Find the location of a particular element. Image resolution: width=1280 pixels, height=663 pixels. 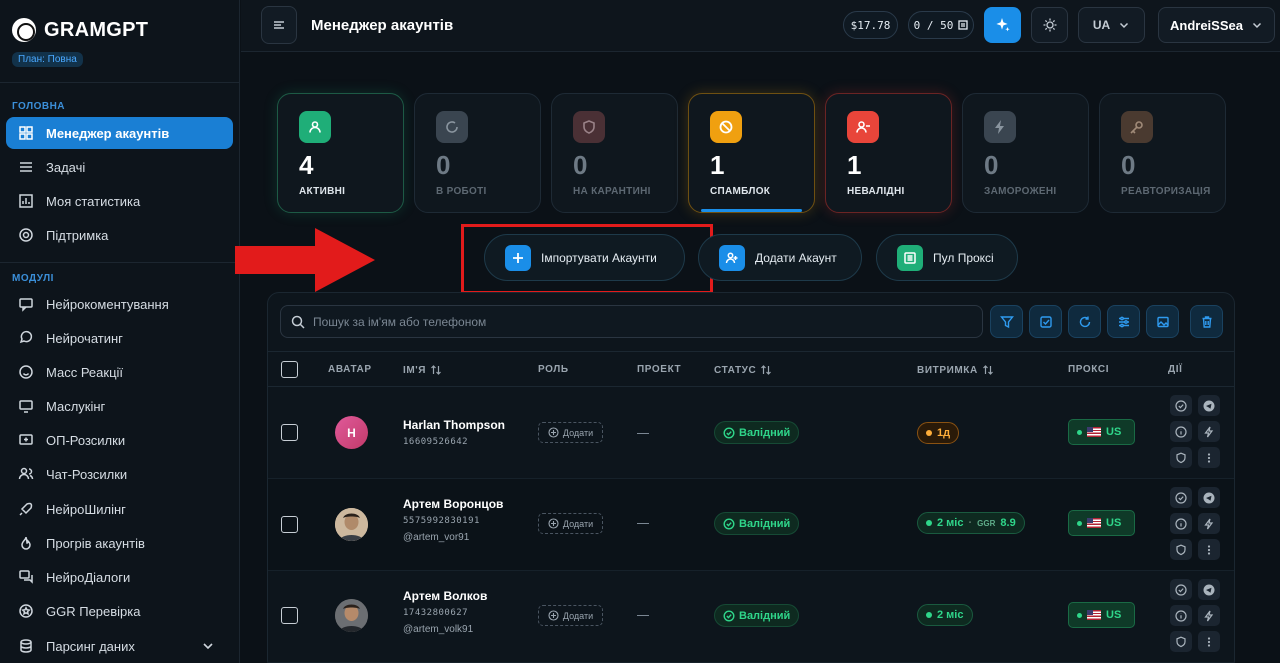

avatar is located at coordinates (351, 615).